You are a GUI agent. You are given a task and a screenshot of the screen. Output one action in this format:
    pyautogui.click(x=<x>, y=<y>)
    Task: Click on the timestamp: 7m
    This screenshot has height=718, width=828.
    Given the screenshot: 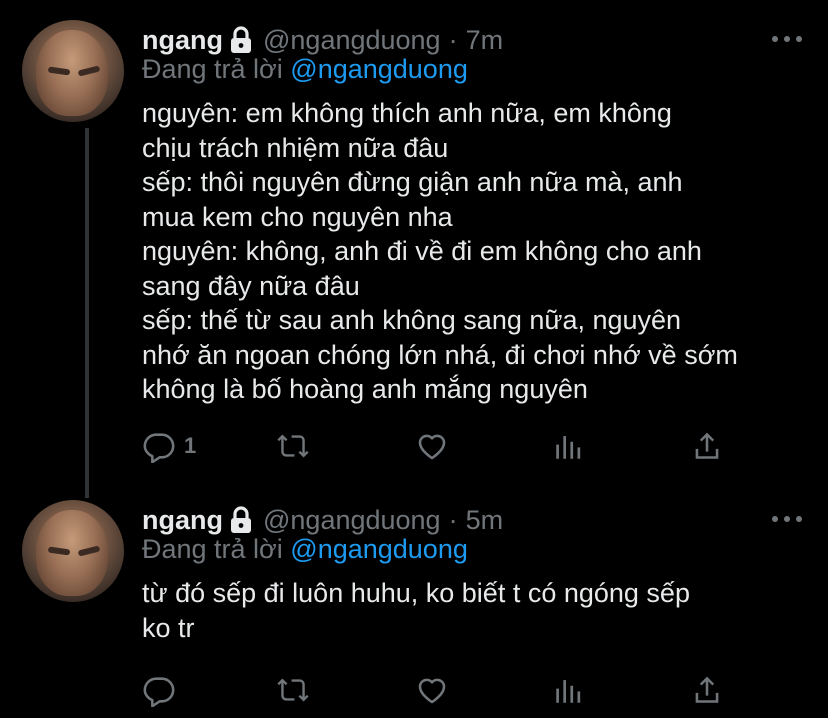 What is the action you would take?
    pyautogui.click(x=485, y=40)
    